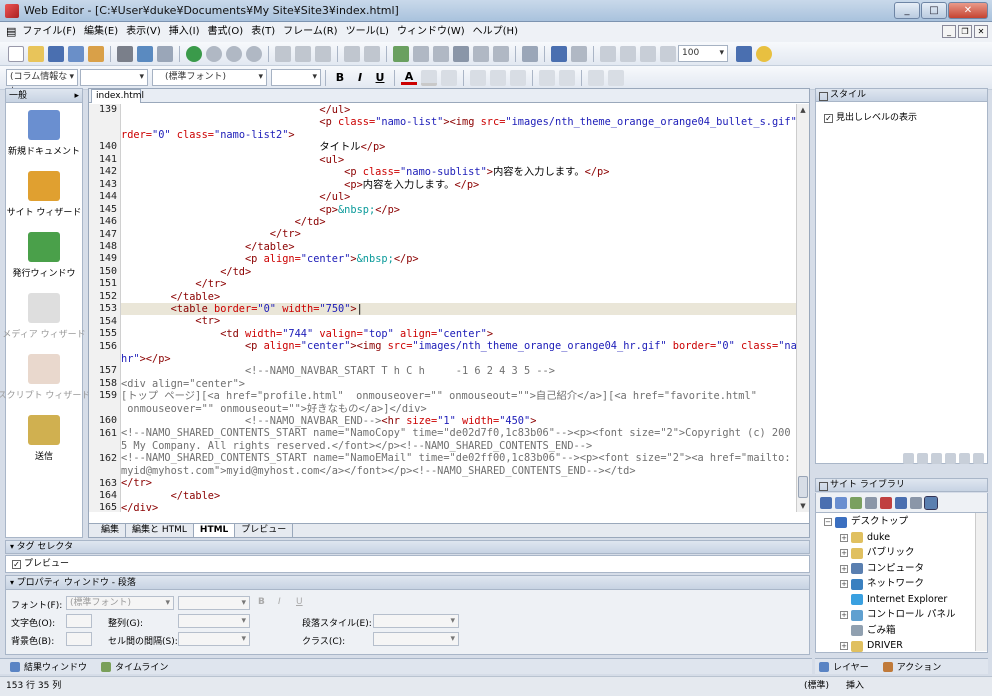 This screenshot has height=696, width=992. Describe the element at coordinates (114, 77) in the screenshot. I see `style-select` at that location.